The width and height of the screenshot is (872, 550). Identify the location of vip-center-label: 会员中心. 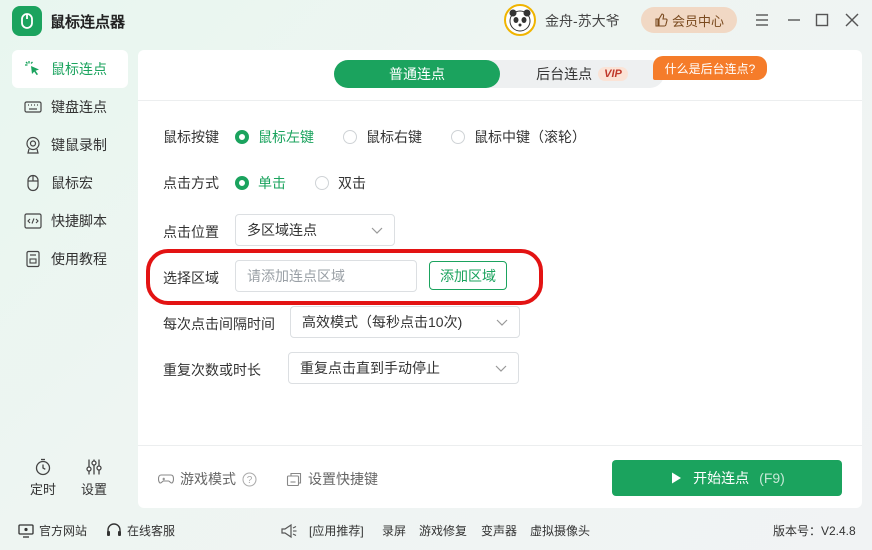
(697, 21).